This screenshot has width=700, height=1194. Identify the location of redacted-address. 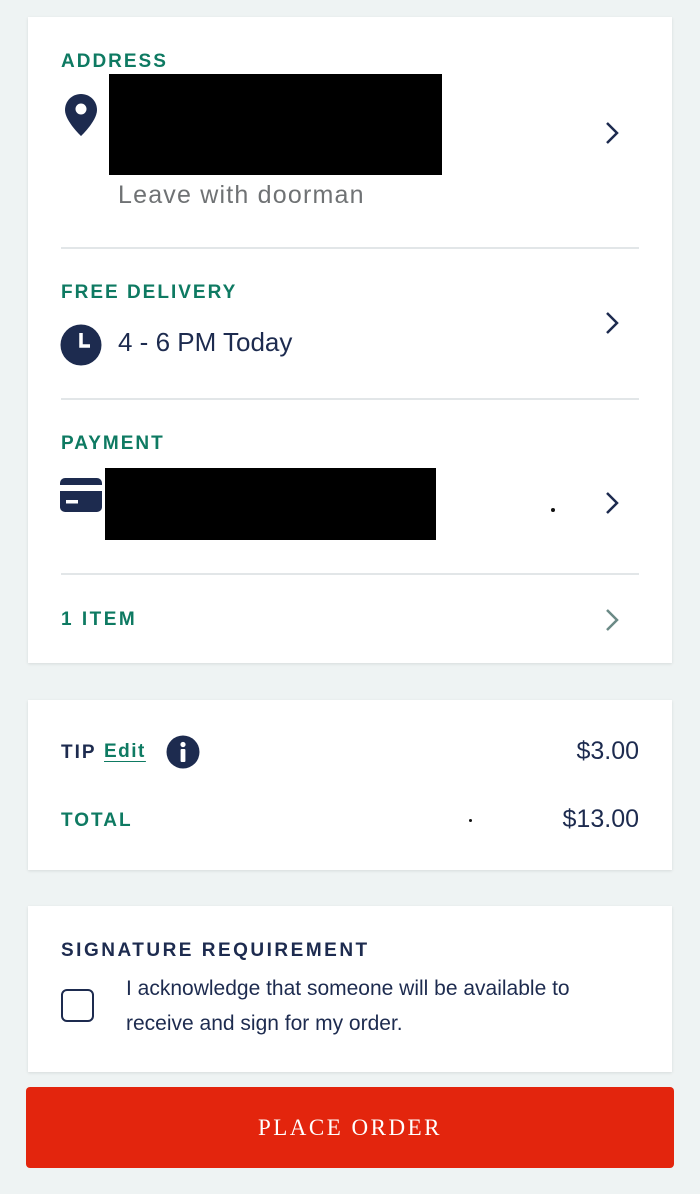
(275, 124).